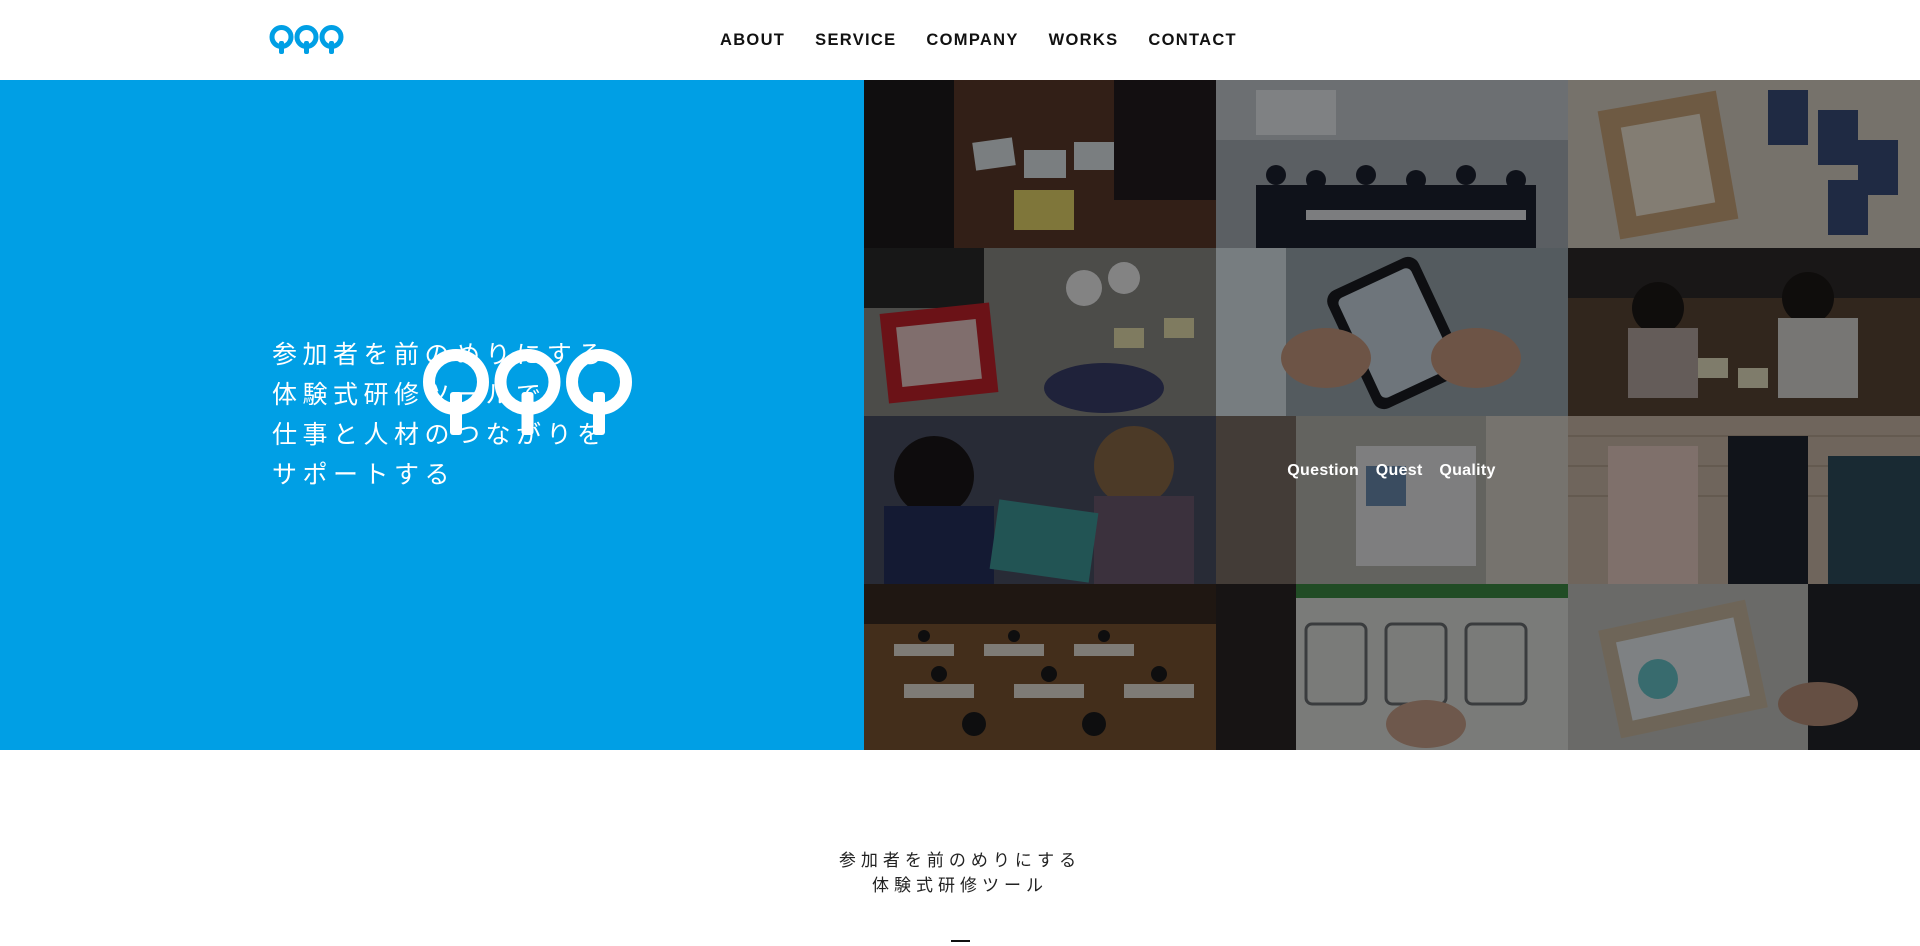 This screenshot has height=946, width=1920. I want to click on nav-service-link: SERVICE, so click(855, 40).